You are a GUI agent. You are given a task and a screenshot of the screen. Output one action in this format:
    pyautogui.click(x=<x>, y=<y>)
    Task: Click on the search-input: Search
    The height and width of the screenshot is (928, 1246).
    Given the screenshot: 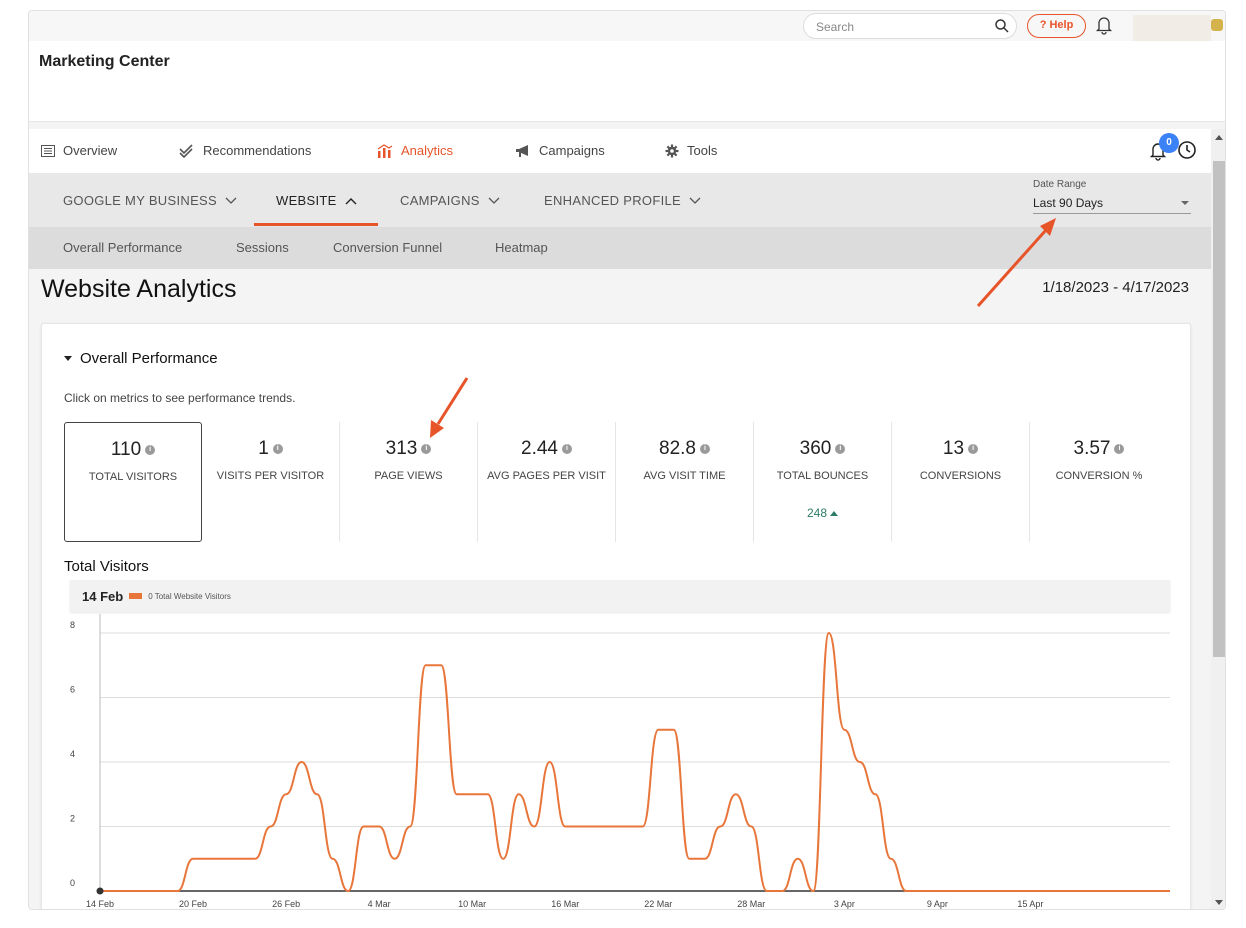 What is the action you would take?
    pyautogui.click(x=910, y=26)
    